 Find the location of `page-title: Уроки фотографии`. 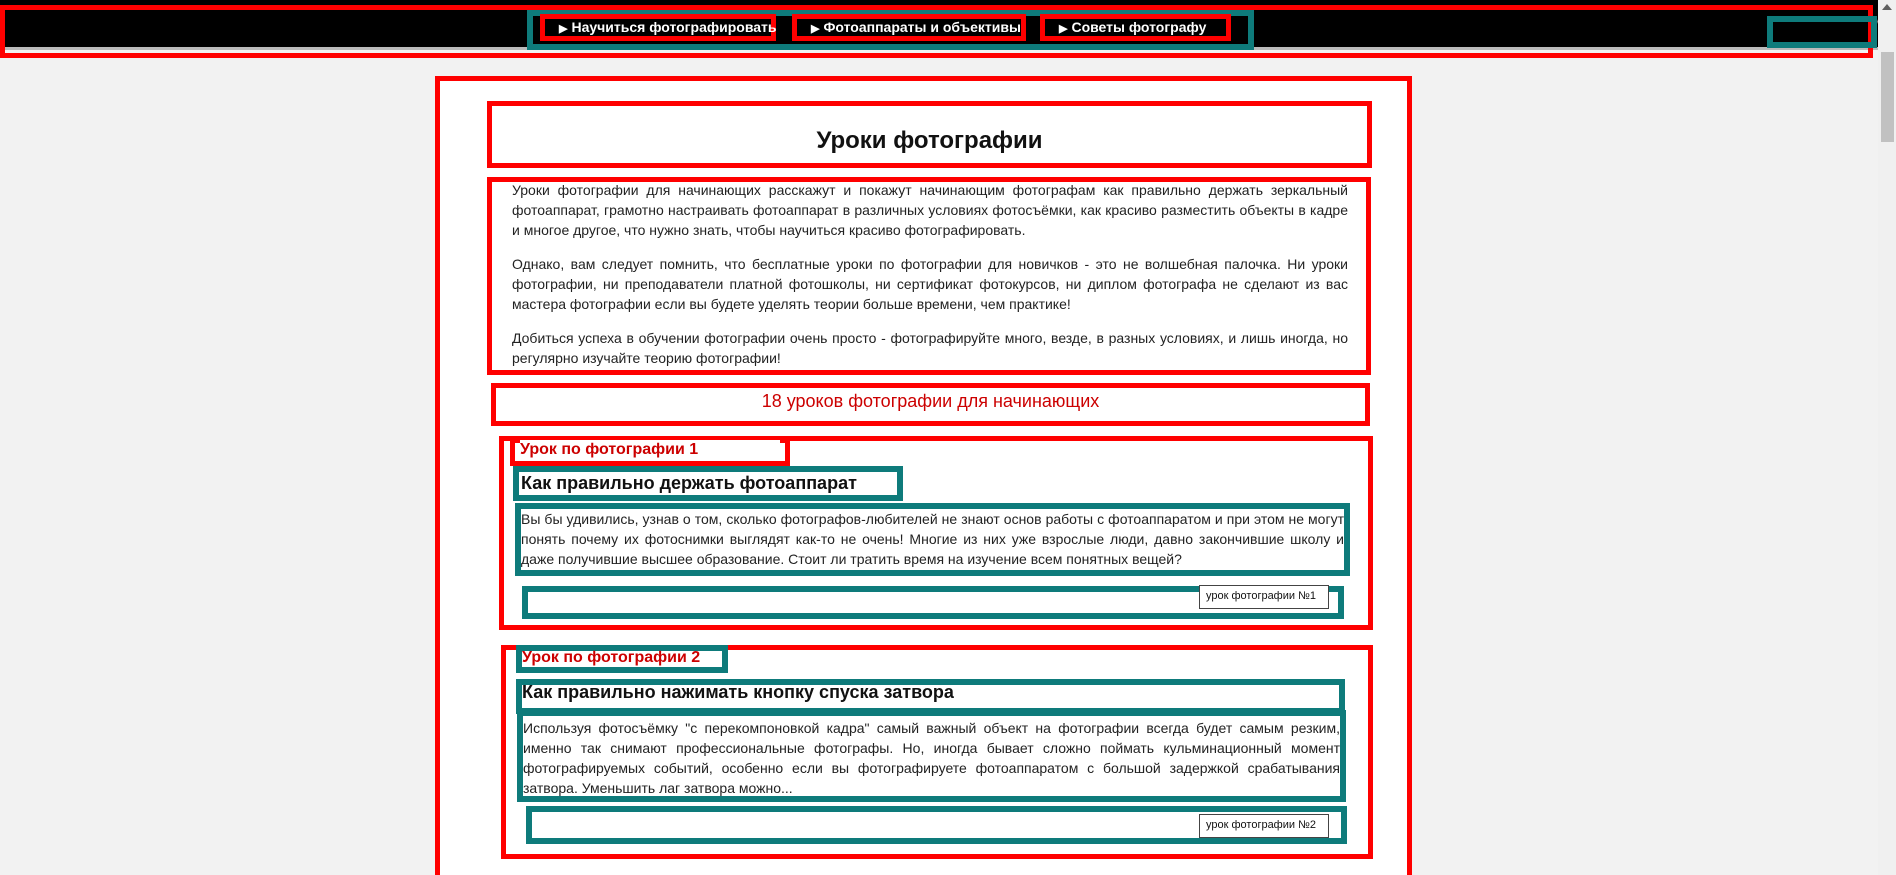

page-title: Уроки фотографии is located at coordinates (929, 140).